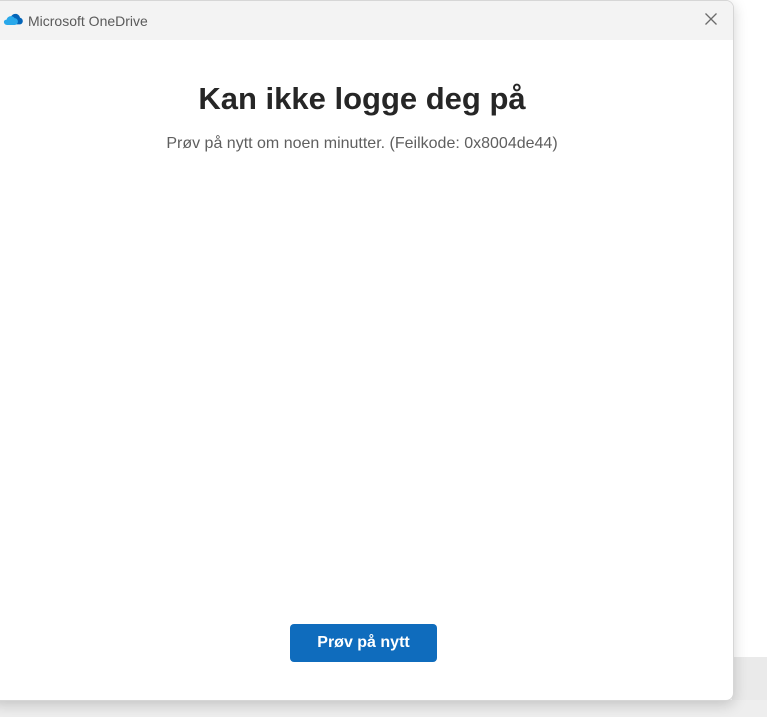  What do you see at coordinates (13, 20) in the screenshot?
I see `onedrive-cloud-icon` at bounding box center [13, 20].